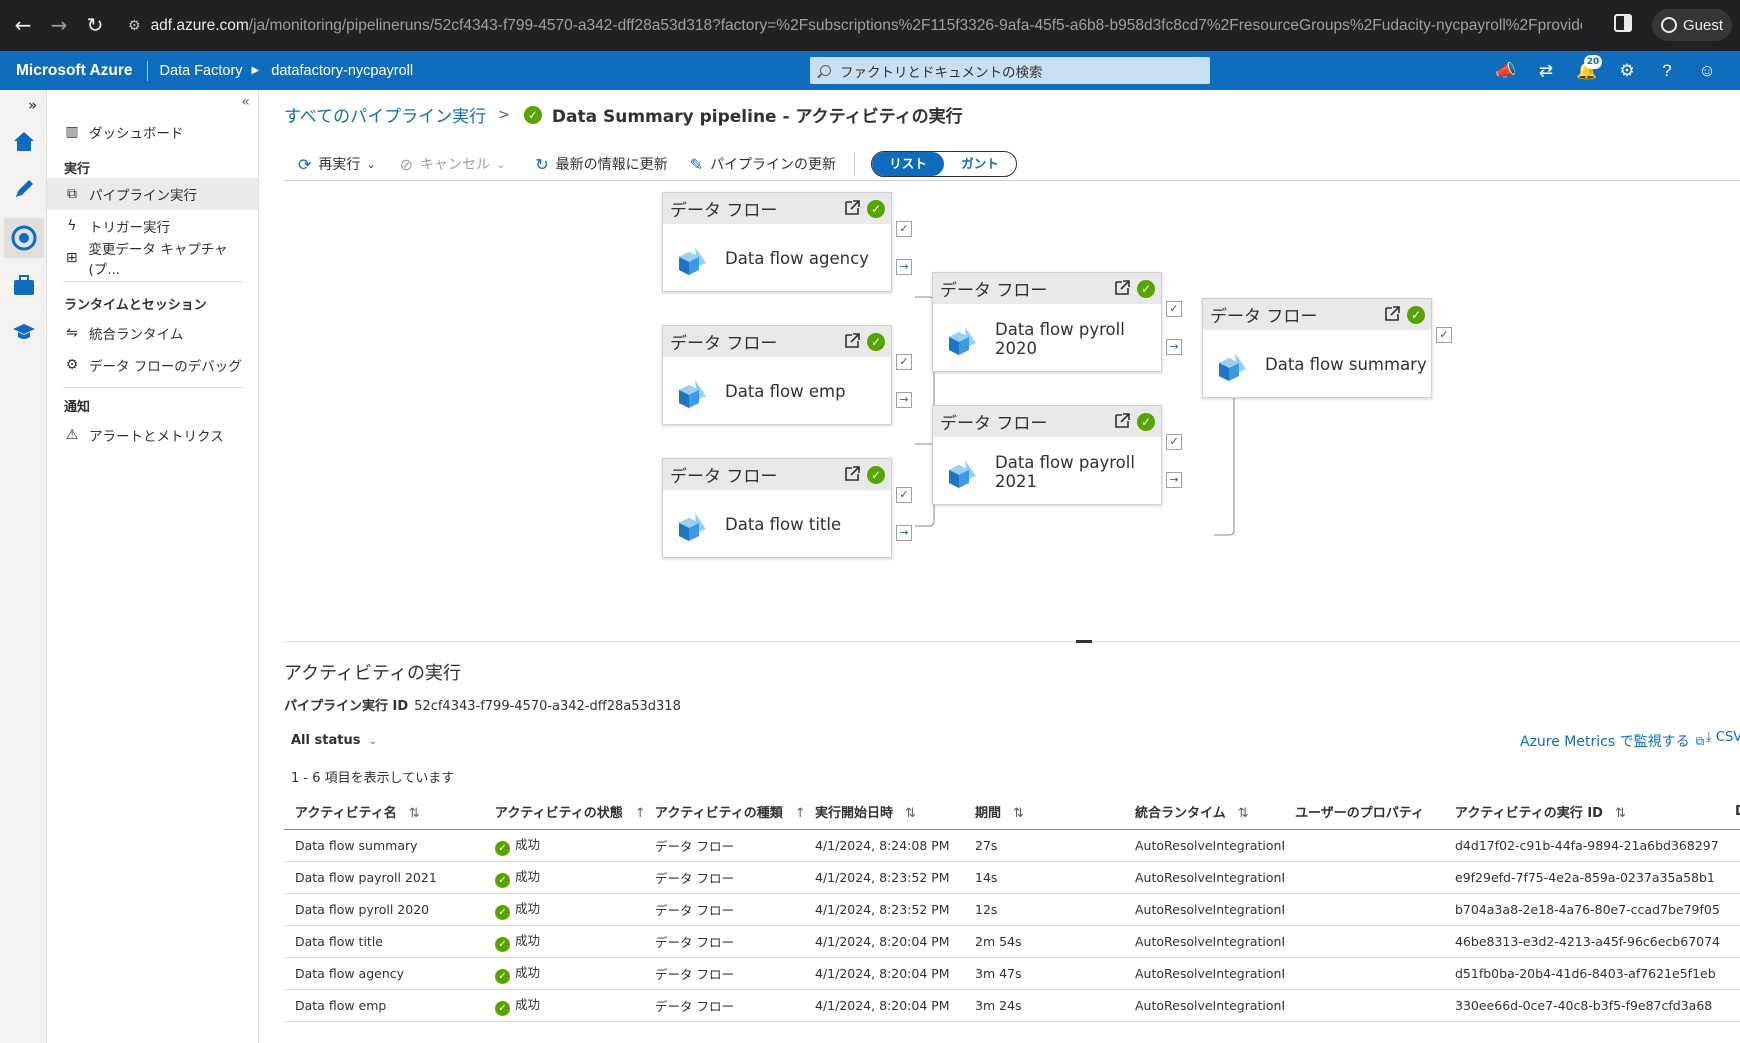  What do you see at coordinates (1204, 909) in the screenshot?
I see `cell-runtime: AutoResolveIntegrationRu` at bounding box center [1204, 909].